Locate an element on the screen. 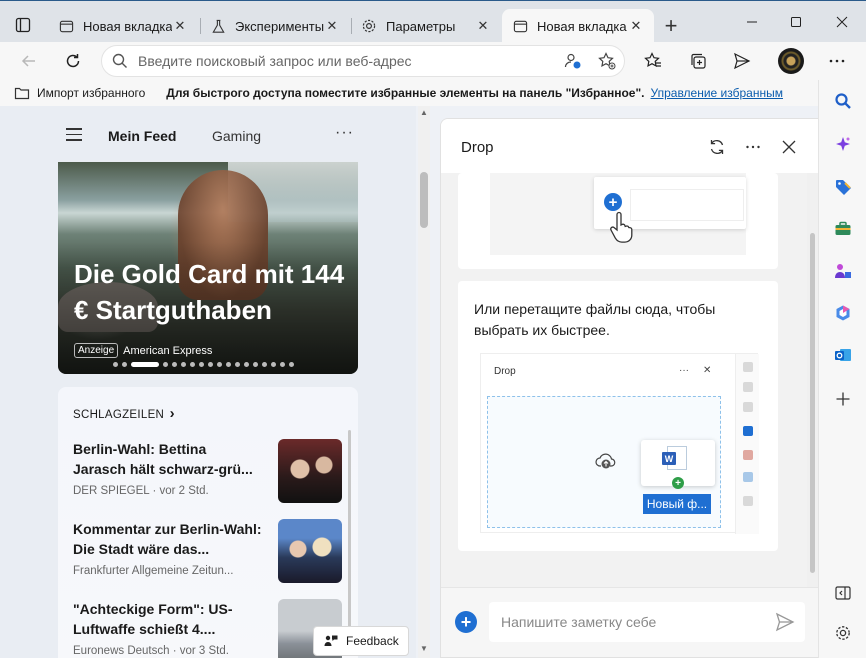 This screenshot has height=658, width=866. drop-footer: + is located at coordinates (629, 622).